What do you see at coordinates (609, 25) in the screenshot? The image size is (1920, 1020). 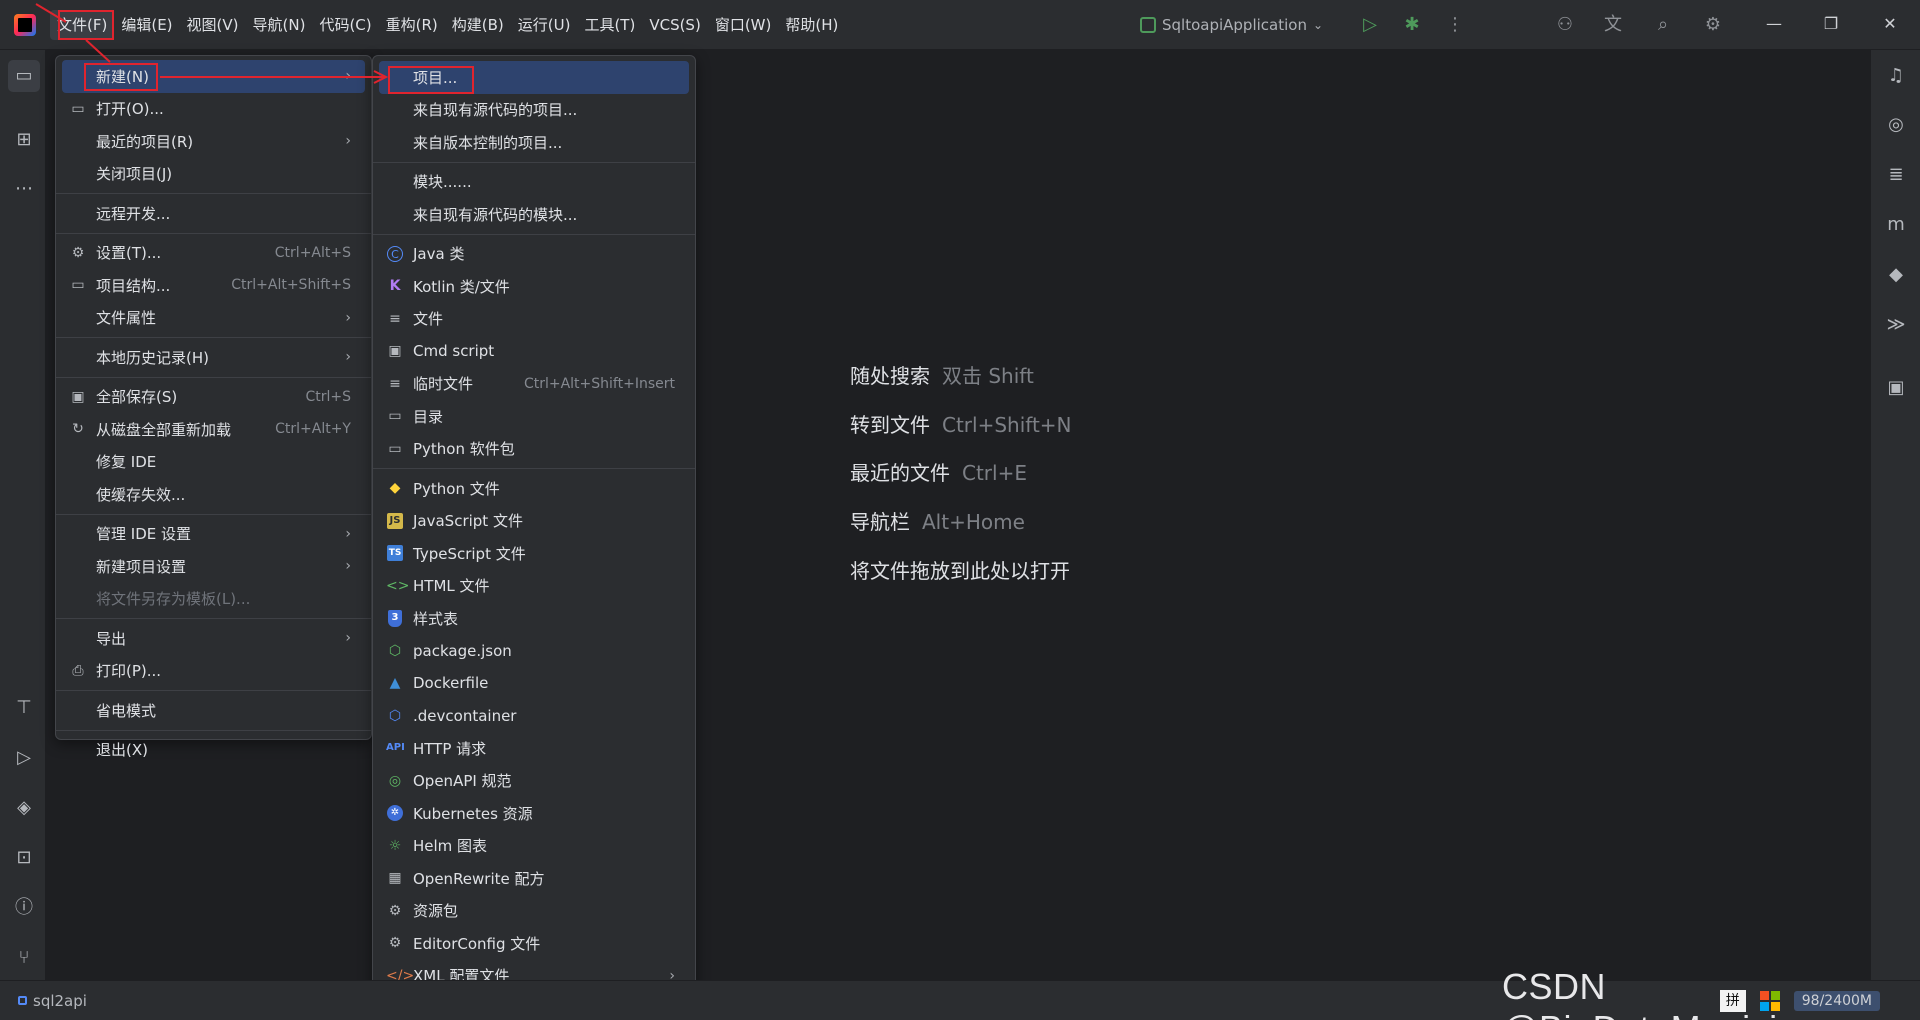 I see `menu-8: 工具(T)` at bounding box center [609, 25].